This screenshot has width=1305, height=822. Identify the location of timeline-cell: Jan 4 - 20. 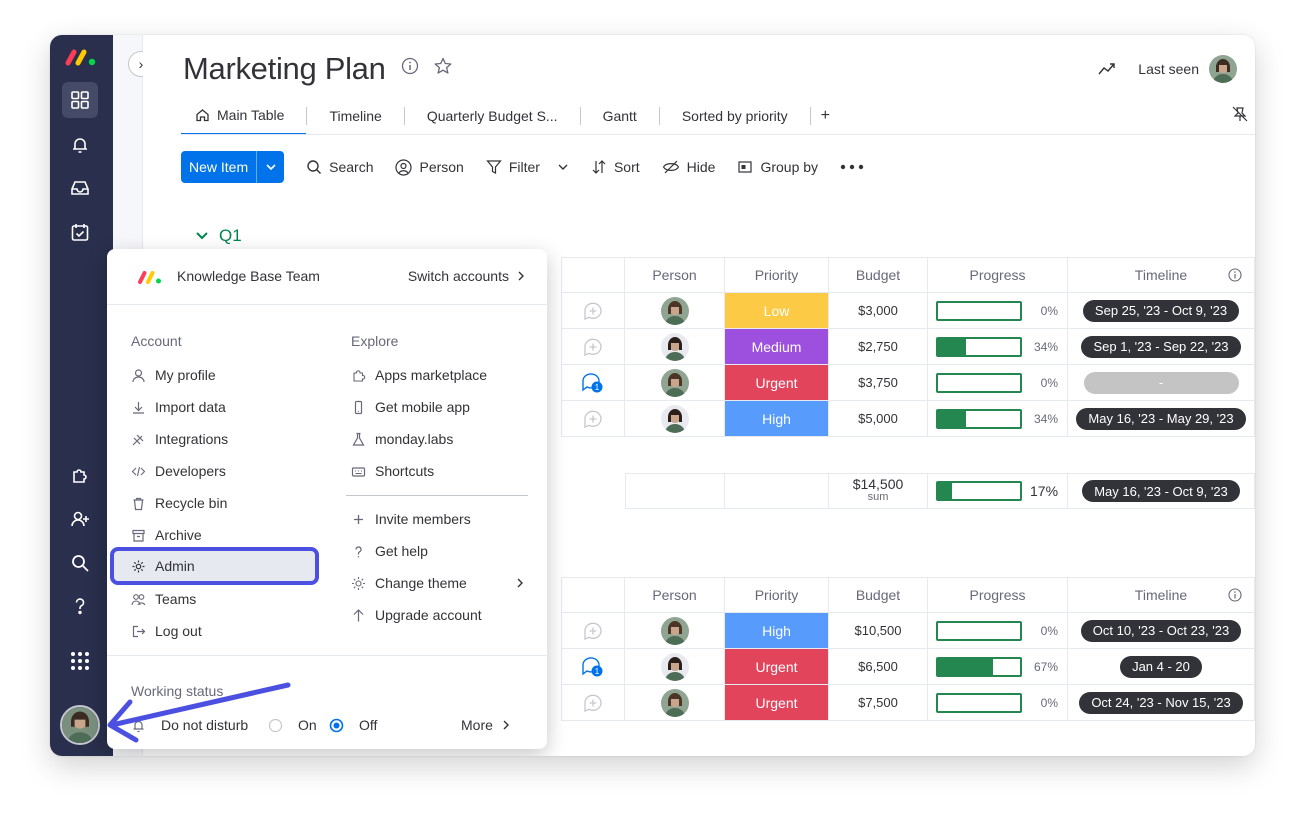
(1161, 667).